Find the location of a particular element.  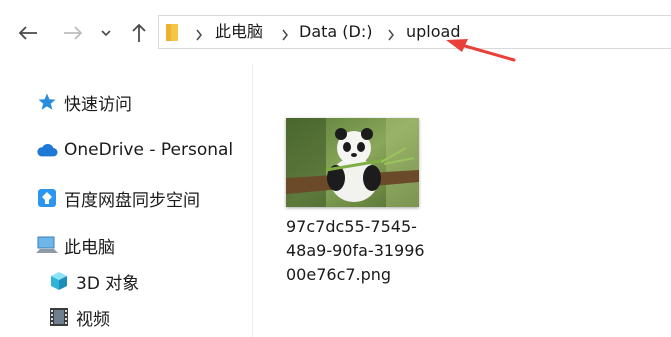

arrow-up-icon is located at coordinates (139, 32).